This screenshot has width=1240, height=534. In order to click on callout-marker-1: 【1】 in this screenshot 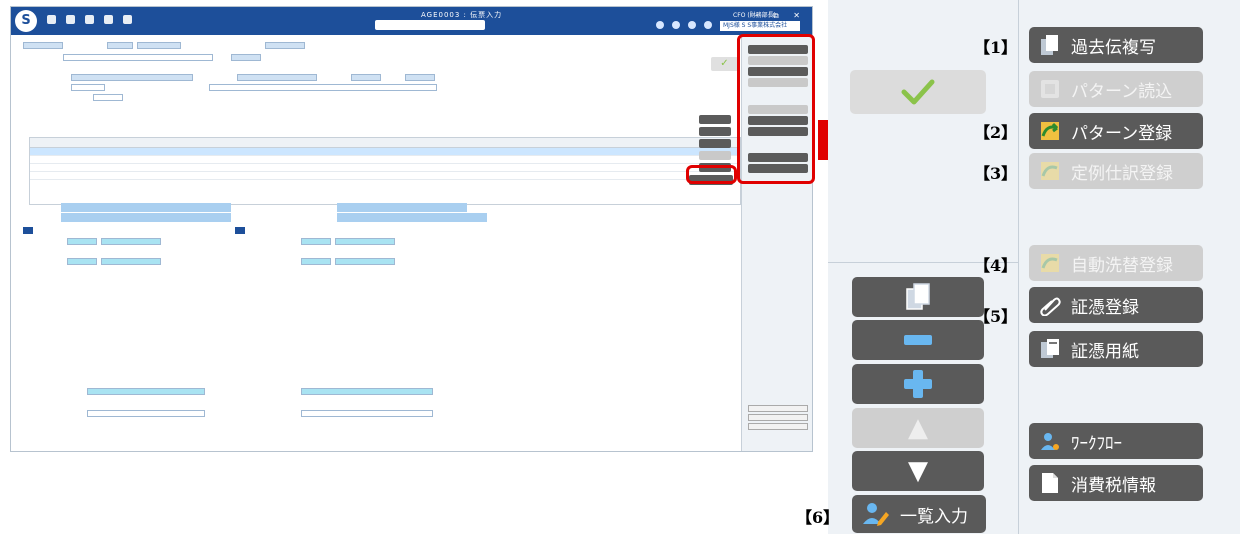, I will do `click(996, 47)`.